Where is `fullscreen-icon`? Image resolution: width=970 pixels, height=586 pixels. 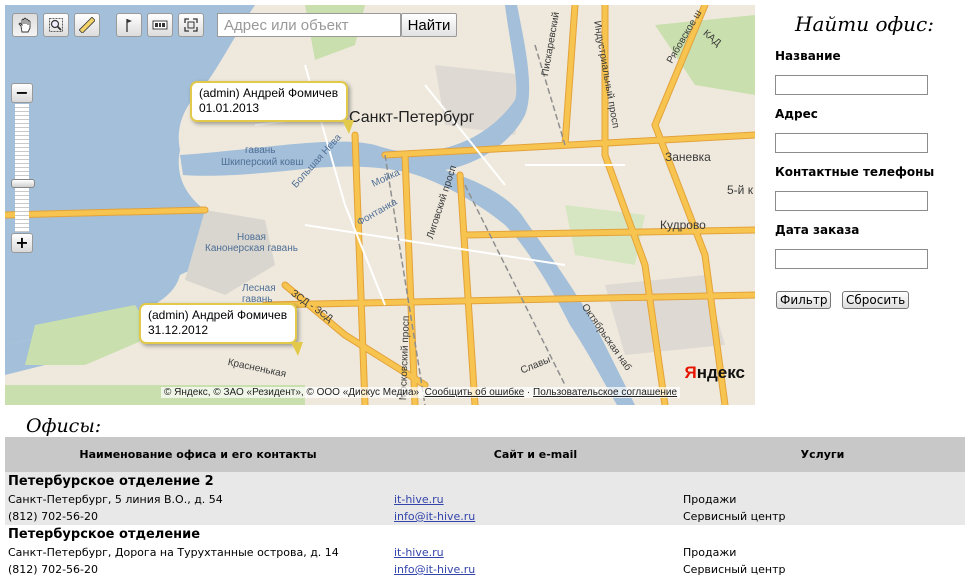
fullscreen-icon is located at coordinates (191, 25).